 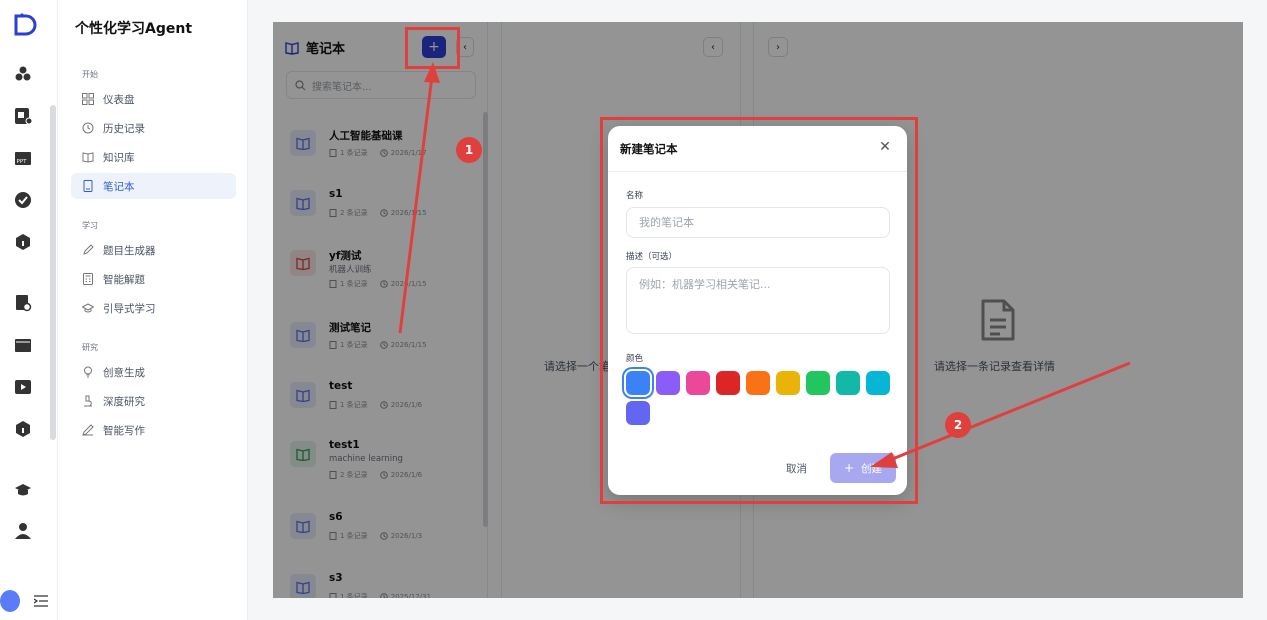 I want to click on sidebar-item-label: 创意生成, so click(x=124, y=372).